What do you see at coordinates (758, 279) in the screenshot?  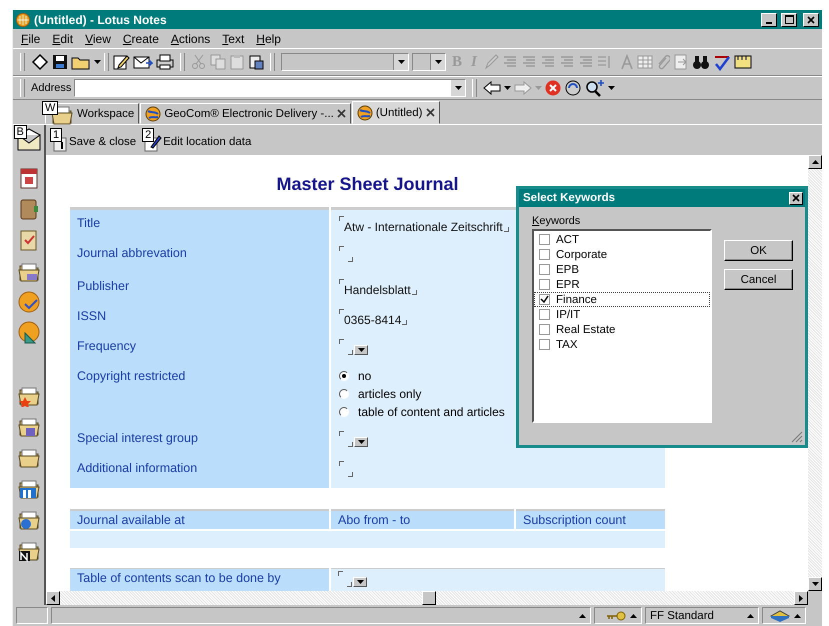 I see `dialog-button: Cancel` at bounding box center [758, 279].